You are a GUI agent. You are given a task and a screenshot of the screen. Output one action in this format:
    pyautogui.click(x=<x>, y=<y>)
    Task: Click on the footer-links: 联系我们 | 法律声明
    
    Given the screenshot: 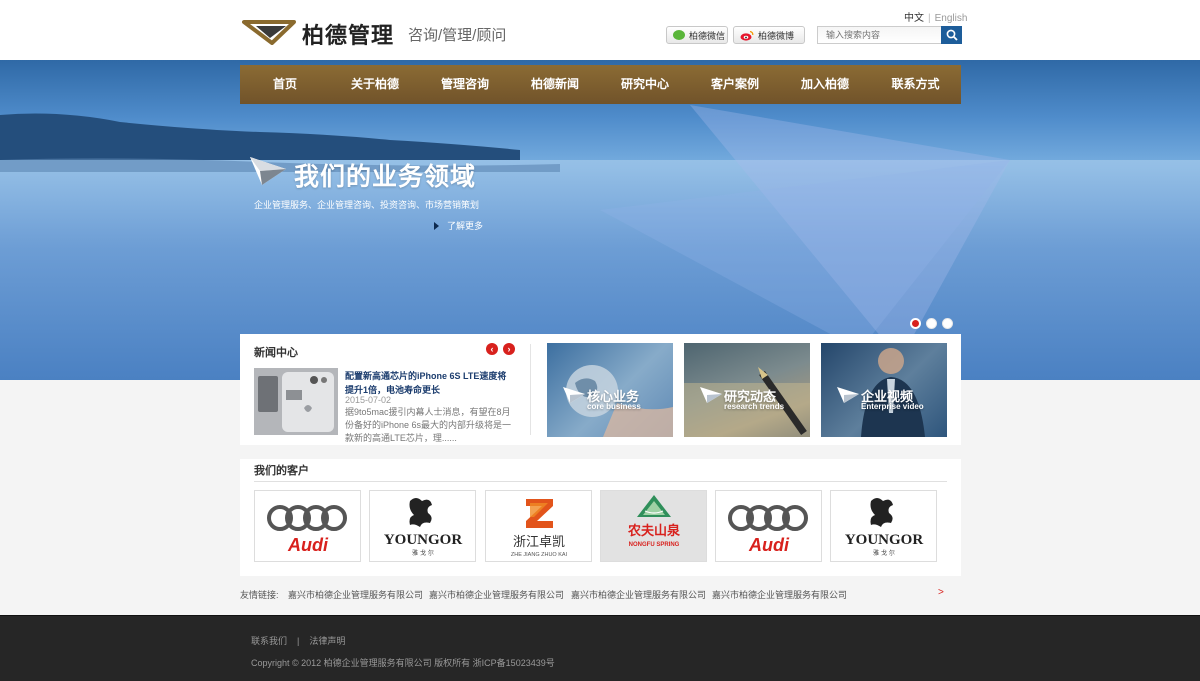 What is the action you would take?
    pyautogui.click(x=298, y=640)
    